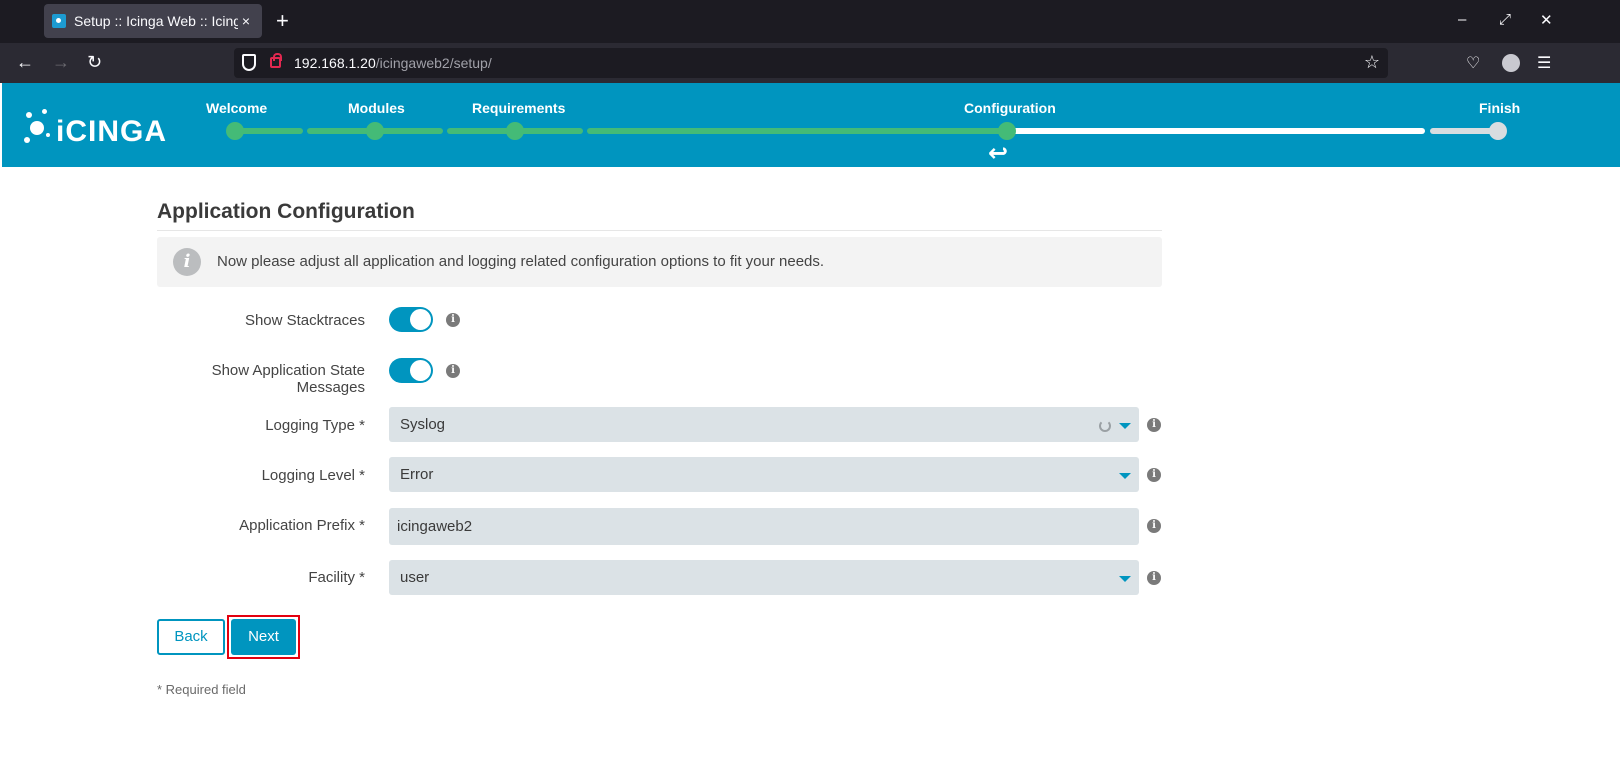 This screenshot has width=1620, height=772. What do you see at coordinates (246, 21) in the screenshot?
I see `tab-close-icon: ×` at bounding box center [246, 21].